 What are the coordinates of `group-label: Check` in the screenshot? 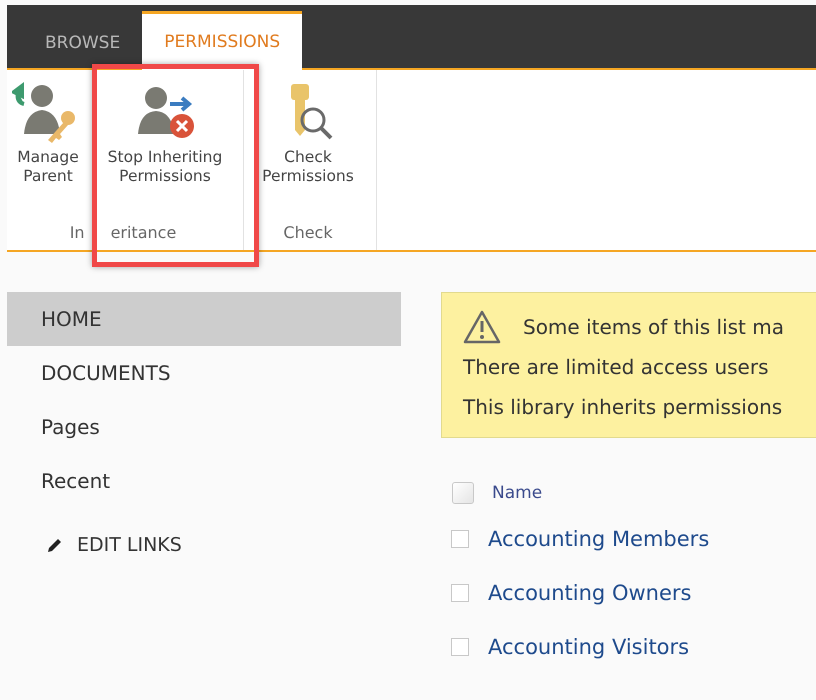 It's located at (308, 232).